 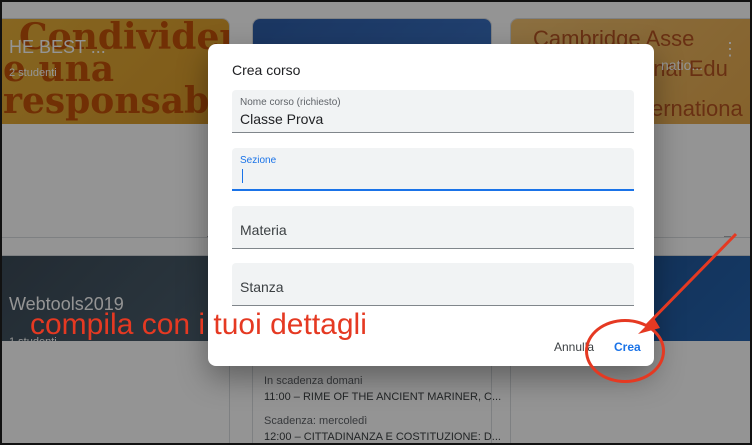 What do you see at coordinates (433, 169) in the screenshot?
I see `section-field: Sezione` at bounding box center [433, 169].